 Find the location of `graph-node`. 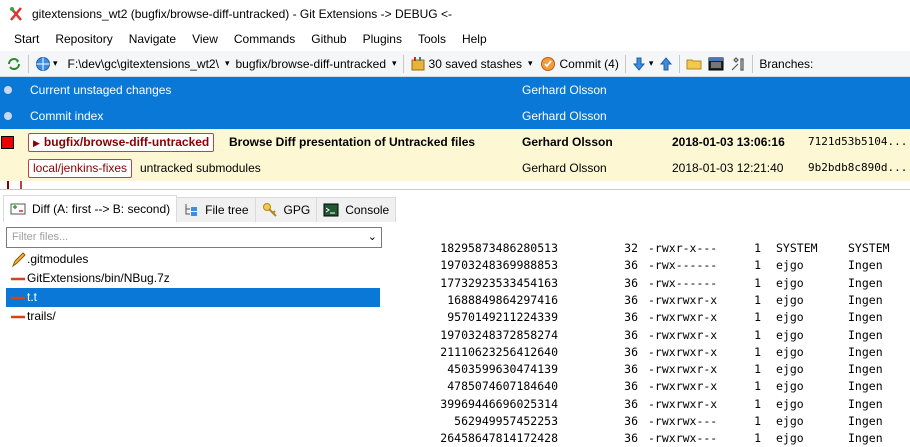

graph-node is located at coordinates (8, 116).